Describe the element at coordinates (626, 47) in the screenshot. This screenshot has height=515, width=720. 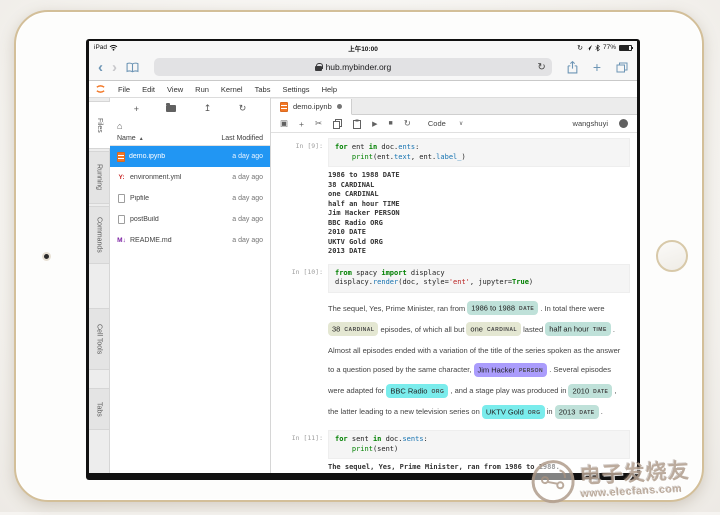
I see `battery-icon` at that location.